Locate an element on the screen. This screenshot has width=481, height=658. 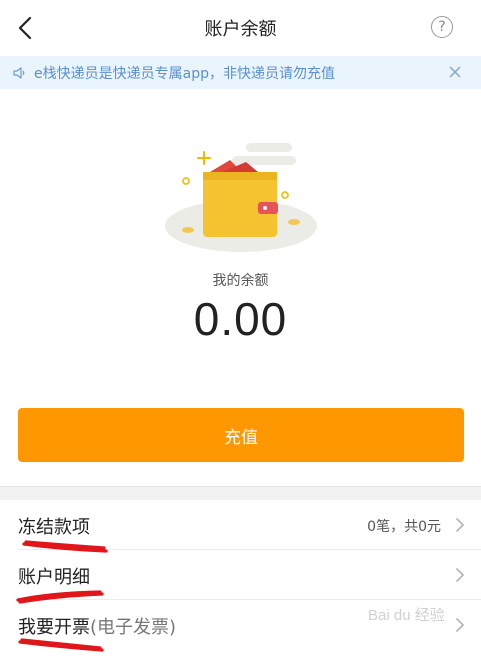
speaker-icon is located at coordinates (19, 72).